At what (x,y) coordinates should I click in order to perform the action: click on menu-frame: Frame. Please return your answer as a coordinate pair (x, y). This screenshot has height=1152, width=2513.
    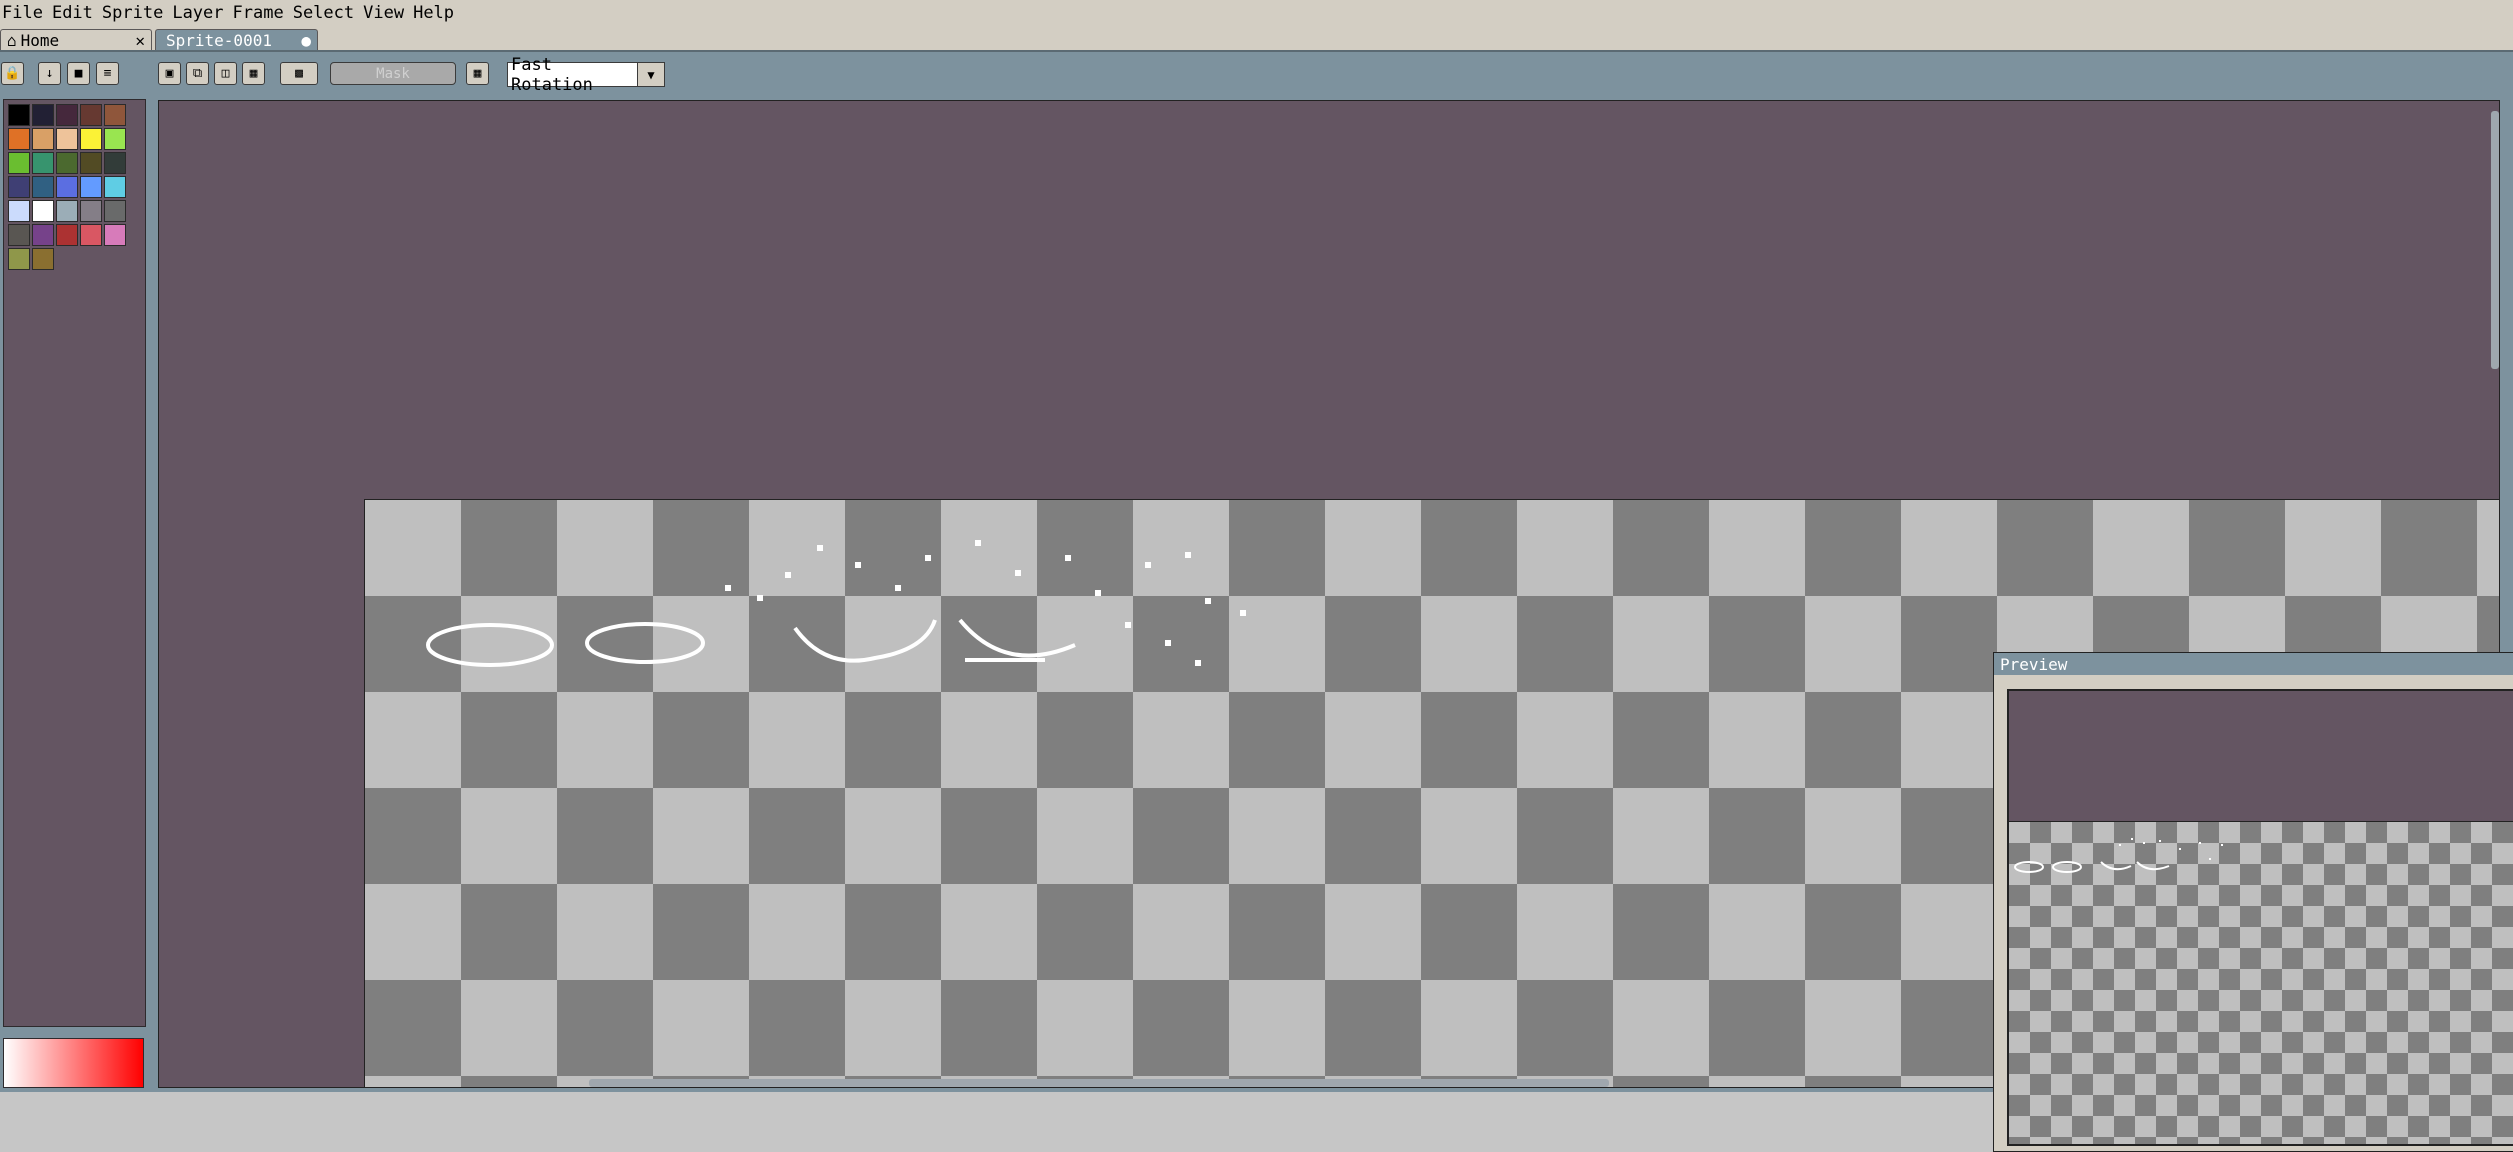
    Looking at the image, I should click on (261, 13).